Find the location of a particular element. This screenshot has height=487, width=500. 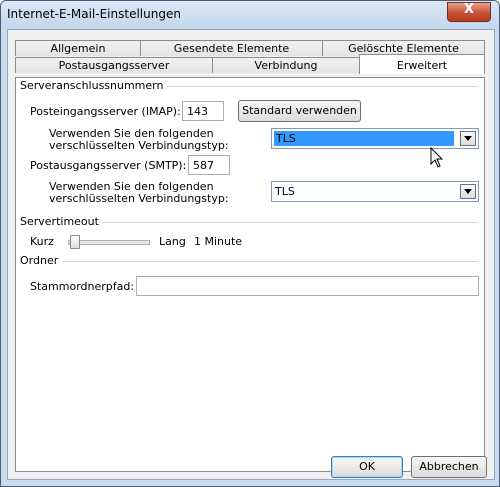

timeout-long-label: Lang is located at coordinates (172, 241).